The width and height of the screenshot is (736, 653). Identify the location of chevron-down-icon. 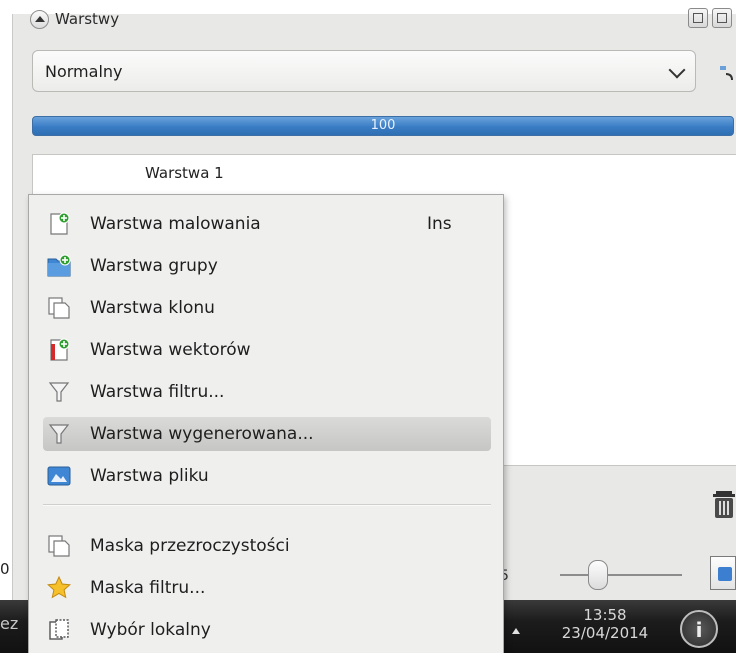
(677, 70).